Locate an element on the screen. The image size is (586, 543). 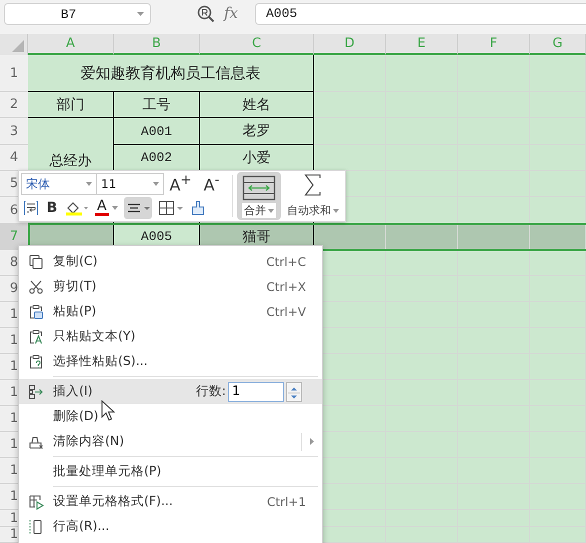
shortcut-label: Ctrl+C is located at coordinates (286, 261).